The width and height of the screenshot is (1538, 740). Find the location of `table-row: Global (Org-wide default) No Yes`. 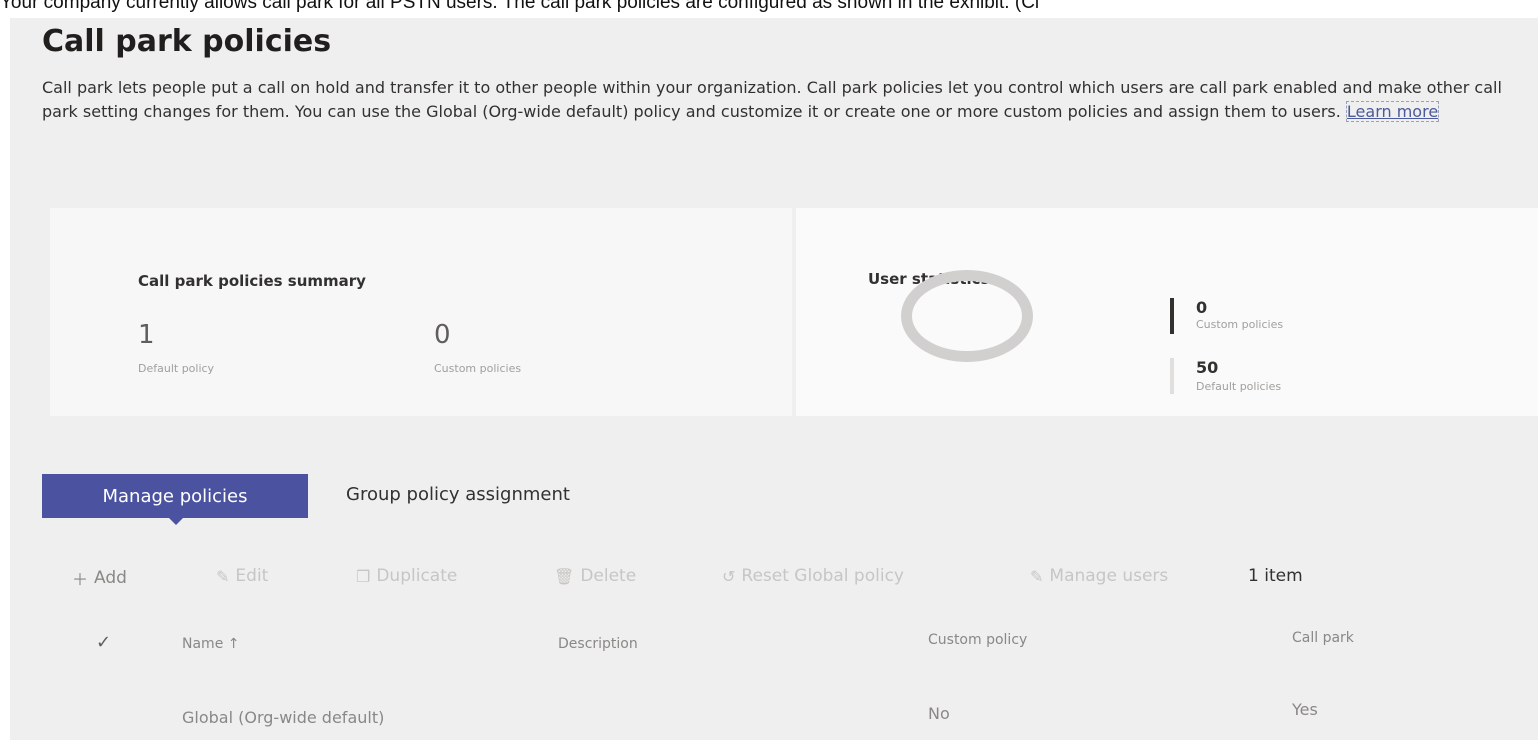

table-row: Global (Org-wide default) No Yes is located at coordinates (774, 716).